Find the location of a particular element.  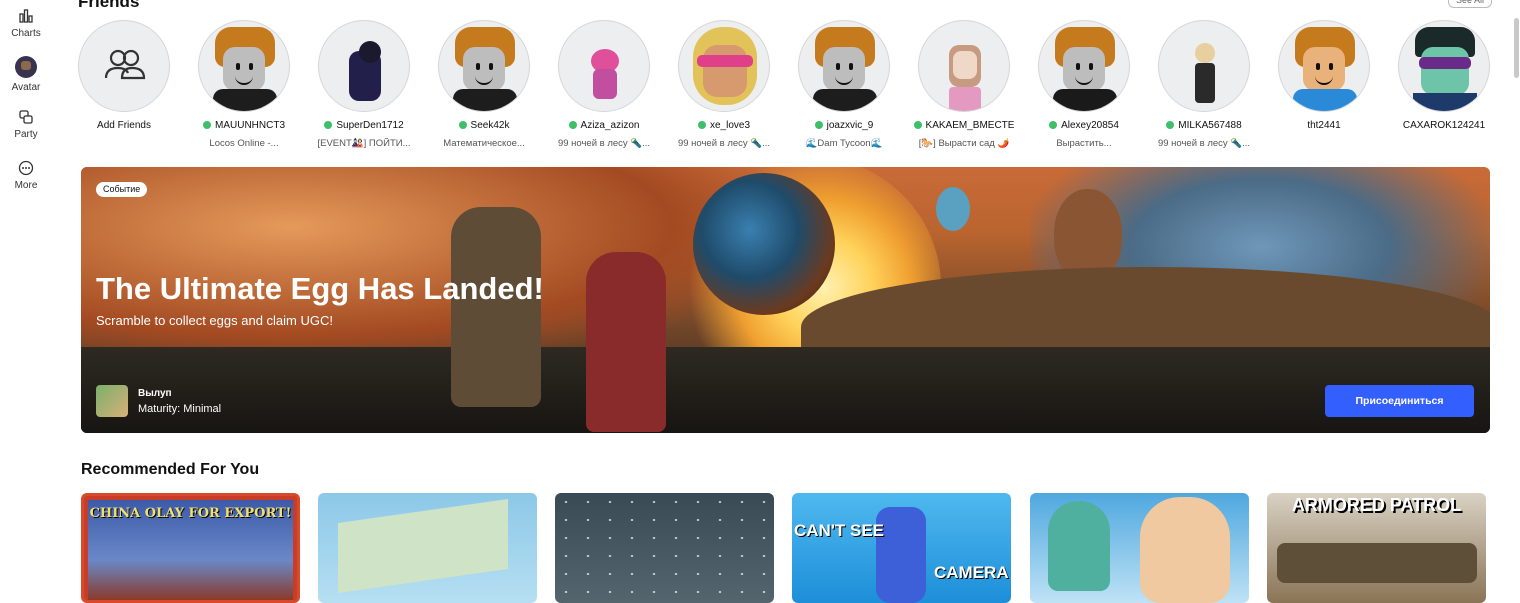

nav-avatar-label: Avatar is located at coordinates (26, 87).